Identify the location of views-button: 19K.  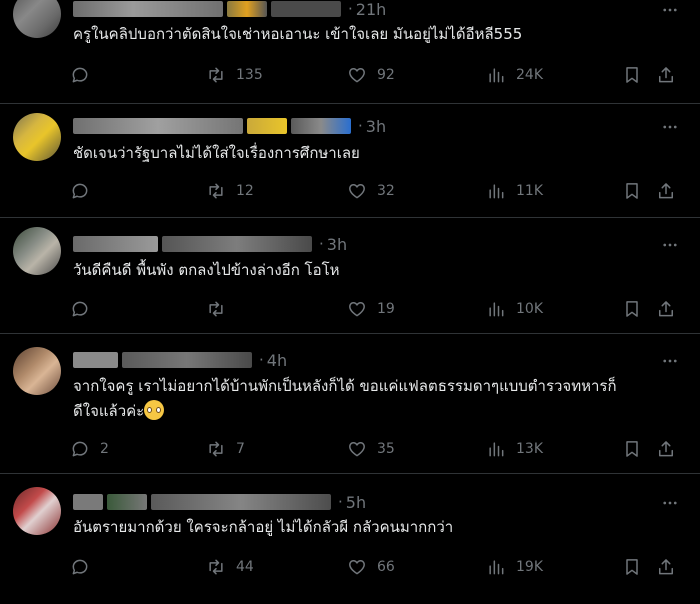
(514, 567).